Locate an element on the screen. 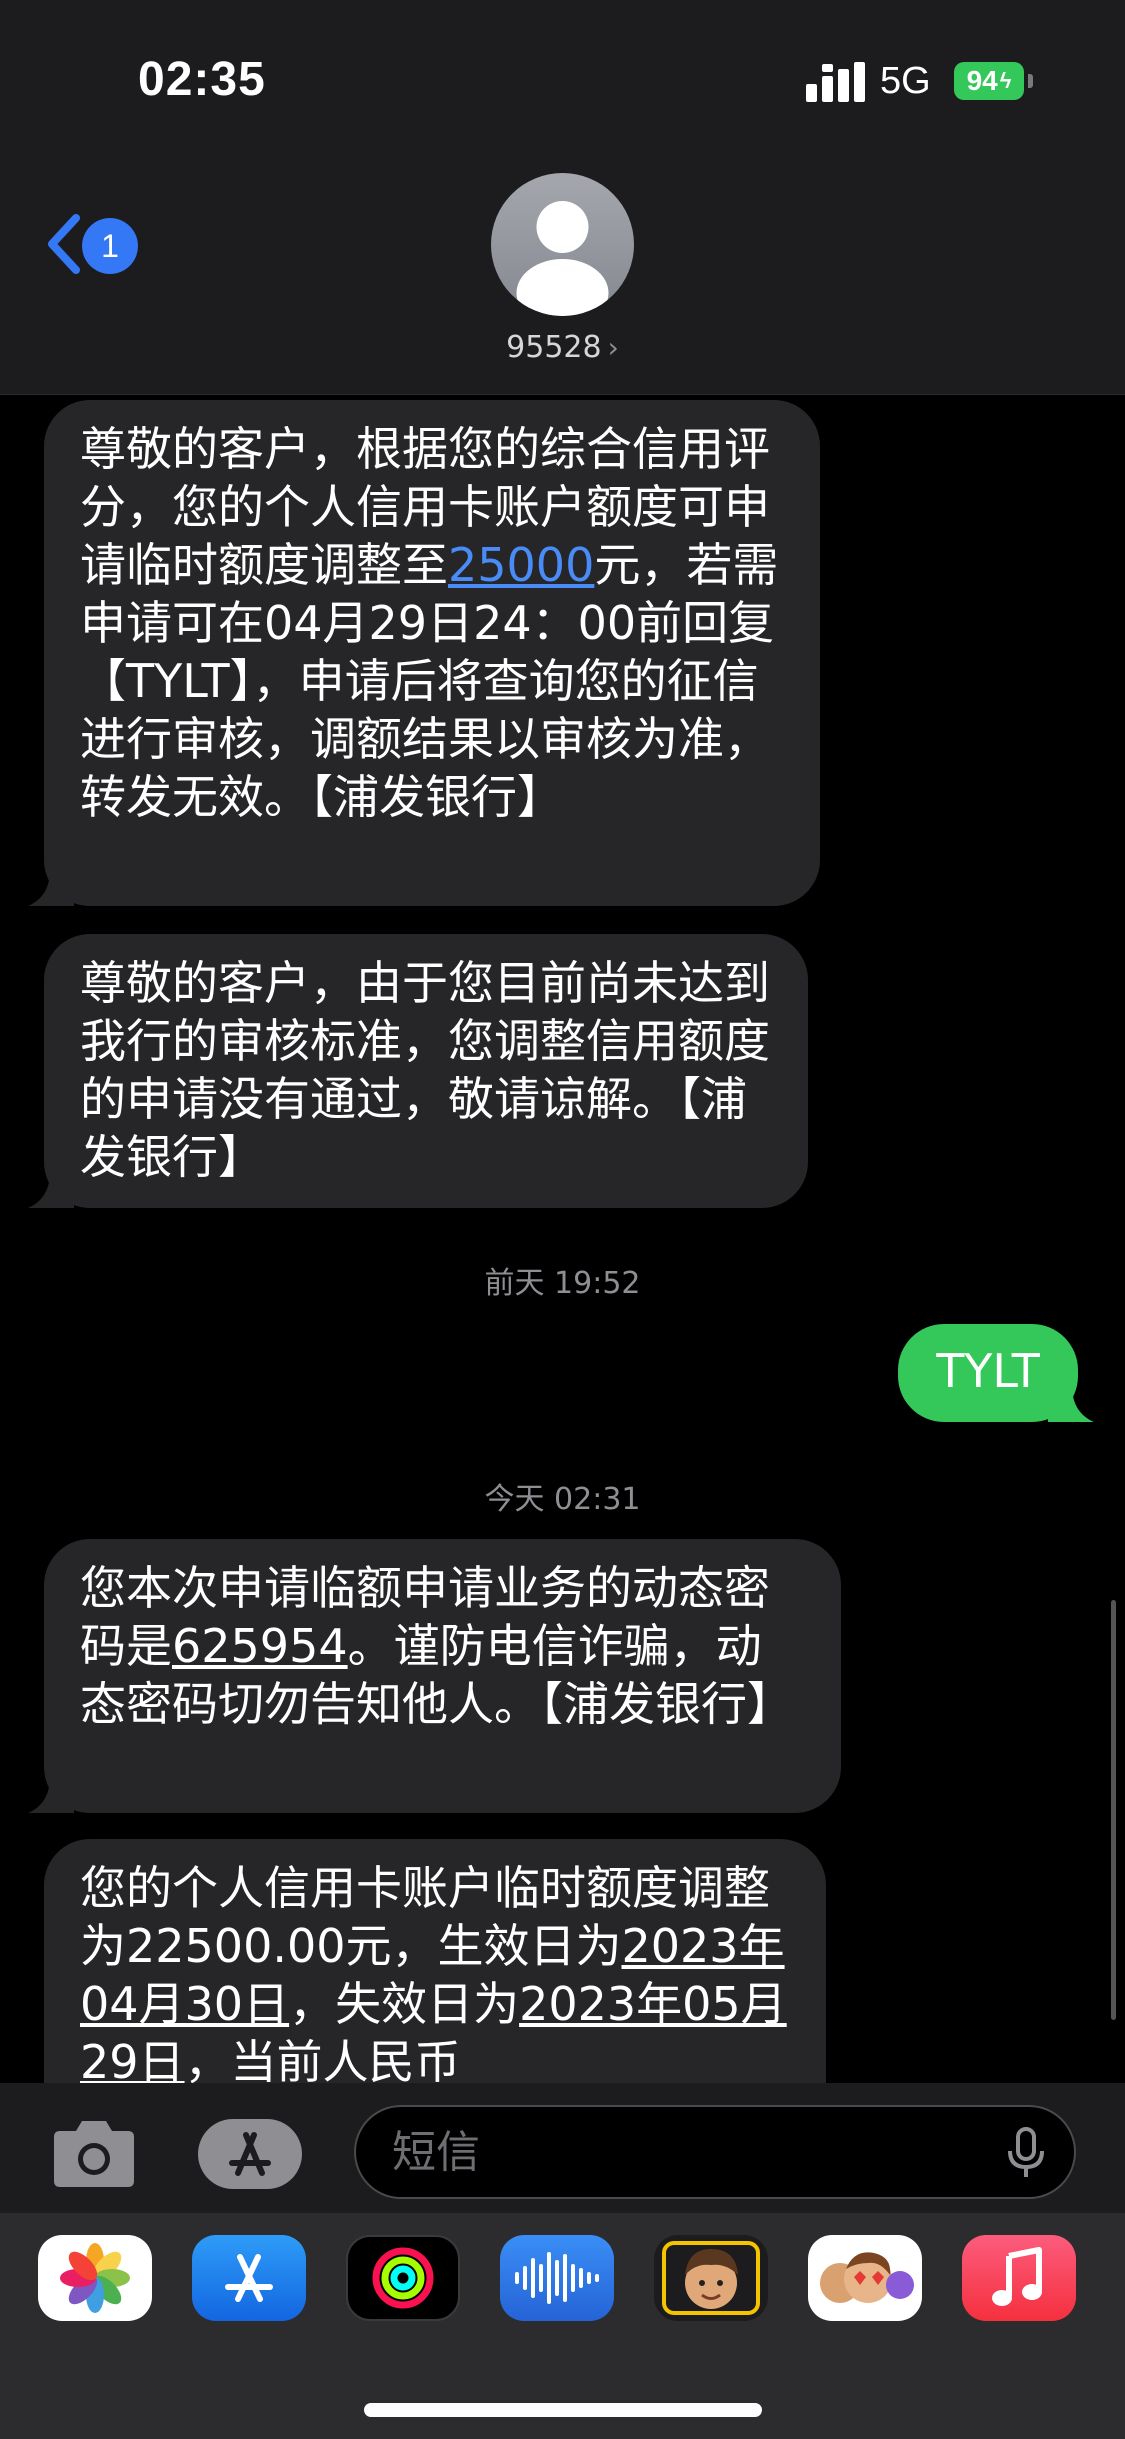  photos-flower-glyph is located at coordinates (95, 2278).